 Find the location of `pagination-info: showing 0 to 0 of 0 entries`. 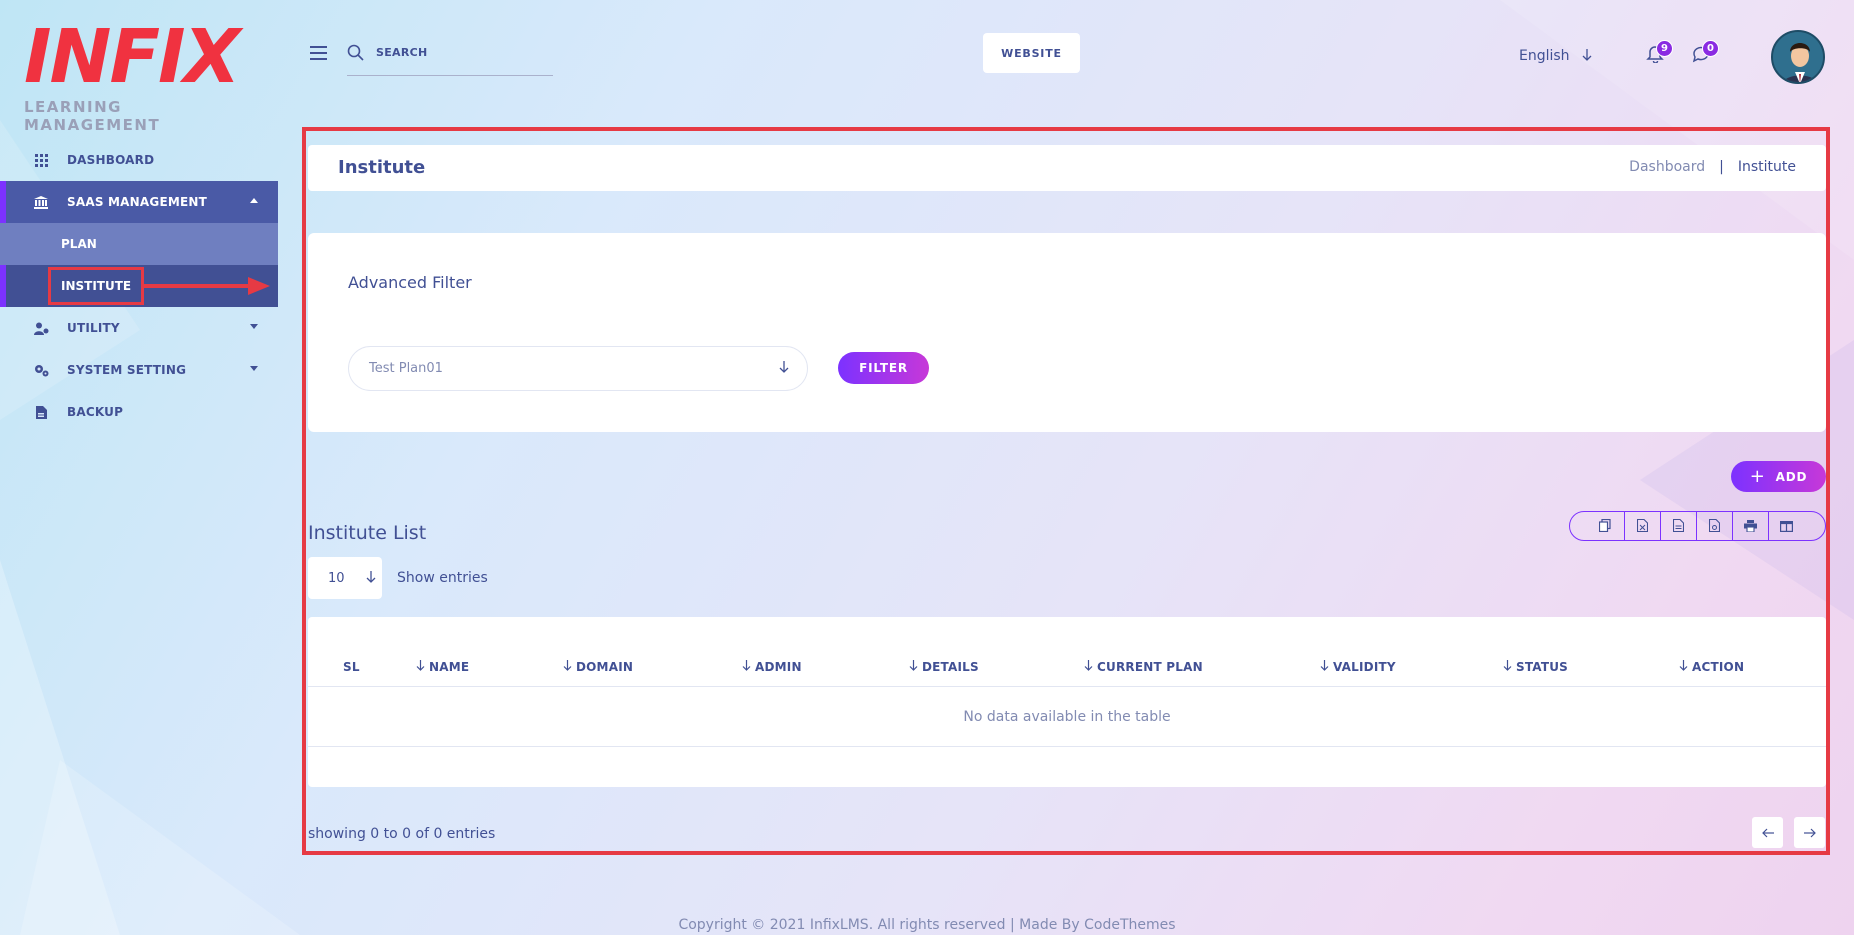

pagination-info: showing 0 to 0 of 0 entries is located at coordinates (402, 834).